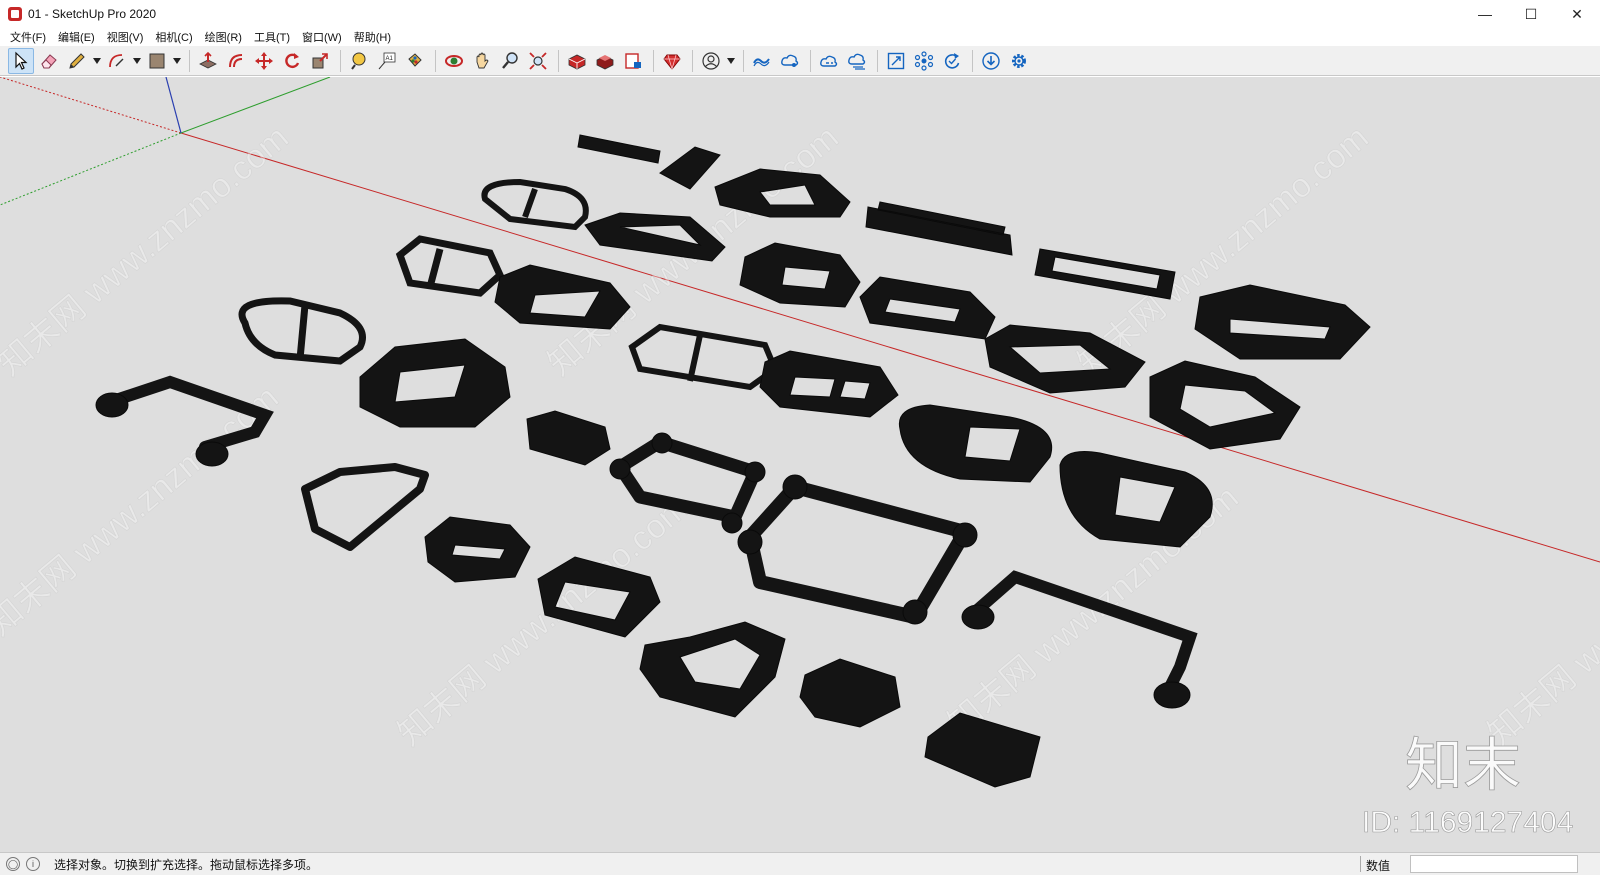 This screenshot has height=875, width=1600. I want to click on ruby-icon, so click(672, 62).